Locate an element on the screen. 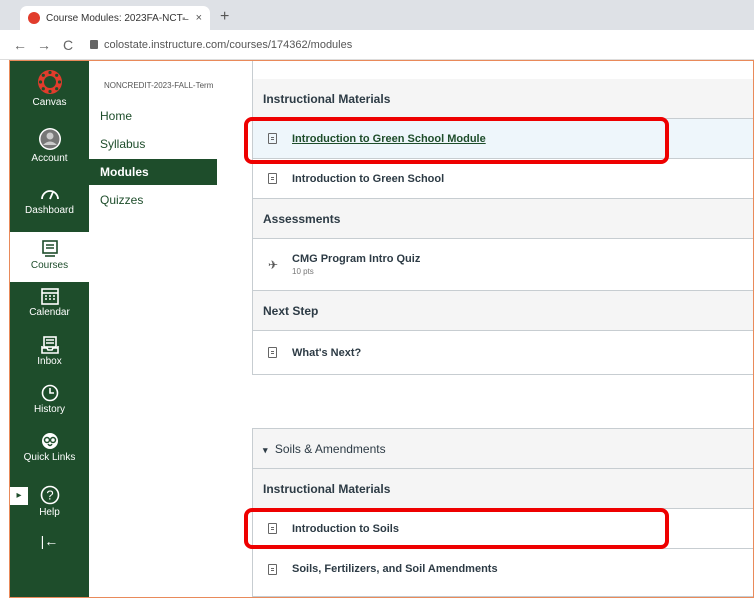 This screenshot has height=600, width=754. module-item-title: CMG Program Intro Quiz is located at coordinates (356, 259).